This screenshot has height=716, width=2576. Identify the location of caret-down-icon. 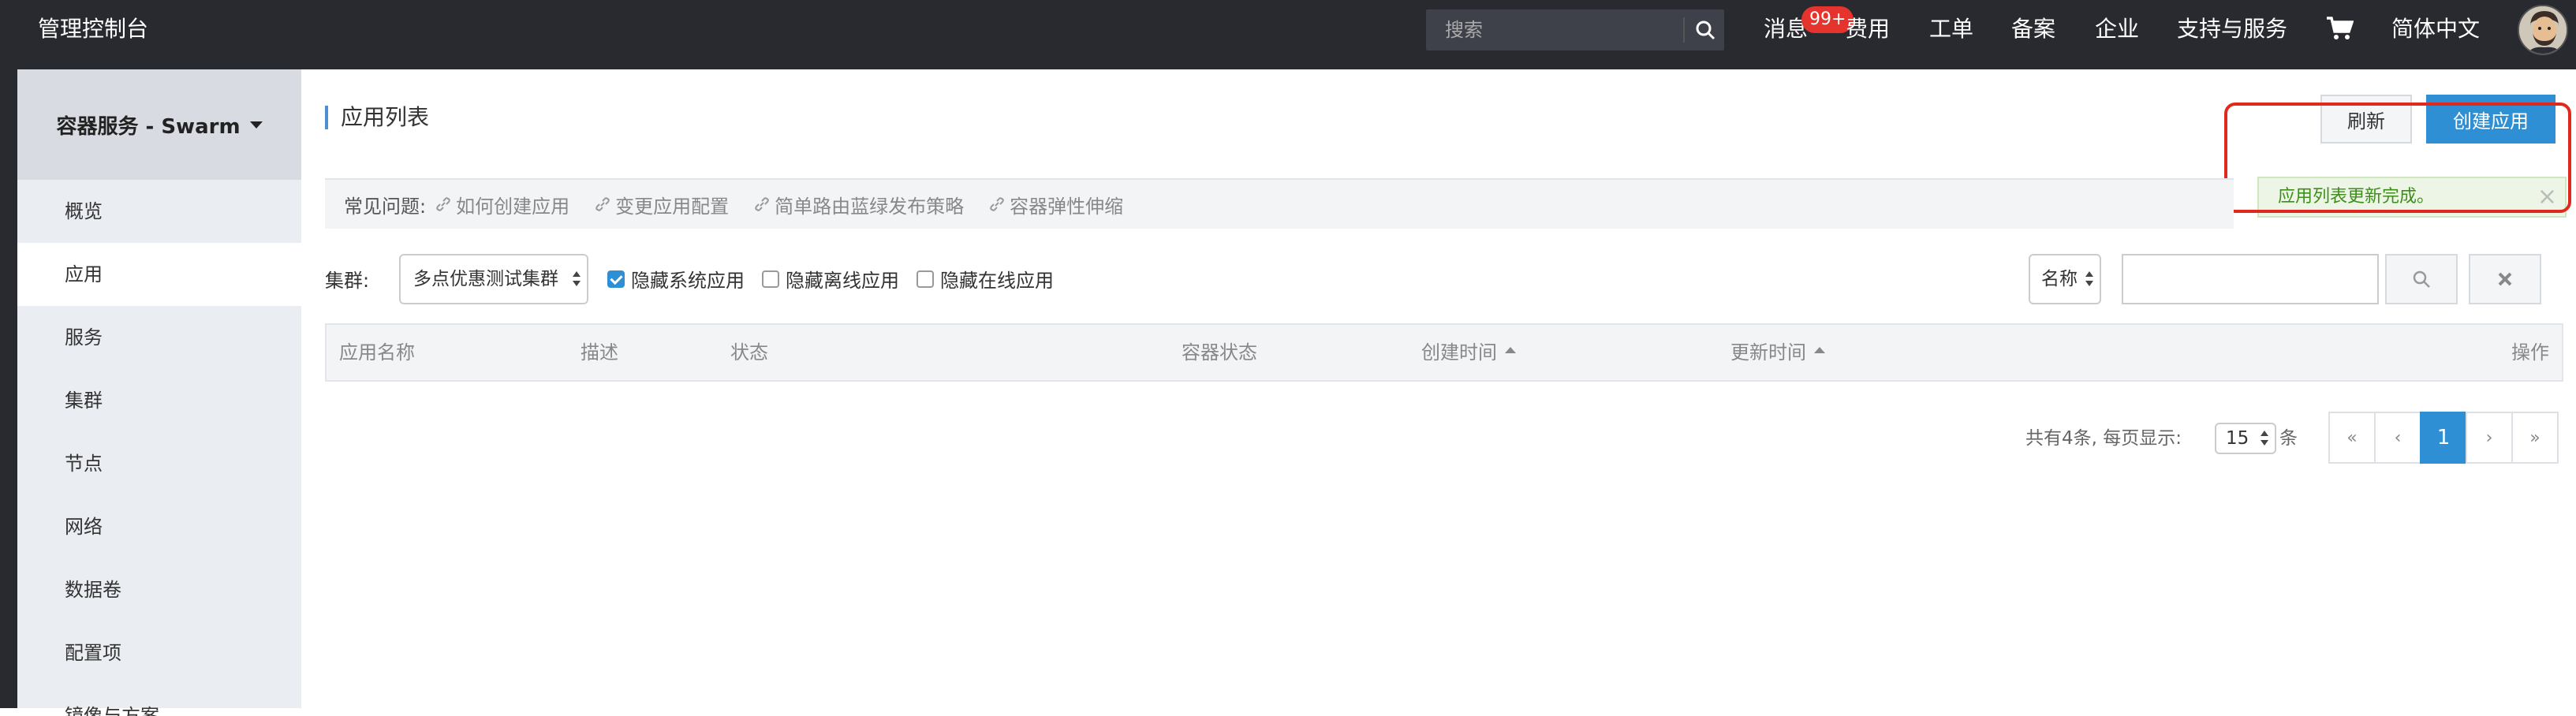
(256, 125).